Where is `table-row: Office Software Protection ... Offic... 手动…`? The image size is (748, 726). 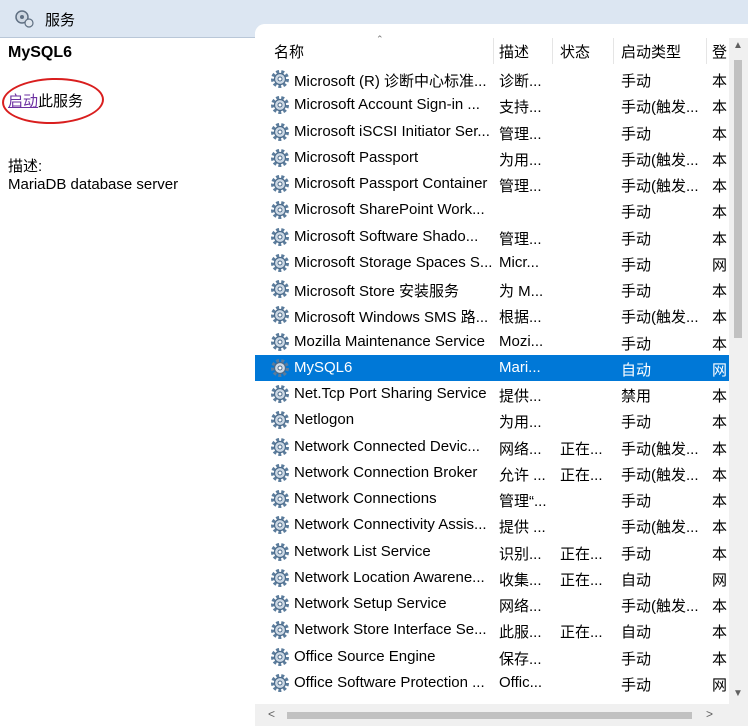
table-row: Office Software Protection ... Offic... 手动… is located at coordinates (501, 683).